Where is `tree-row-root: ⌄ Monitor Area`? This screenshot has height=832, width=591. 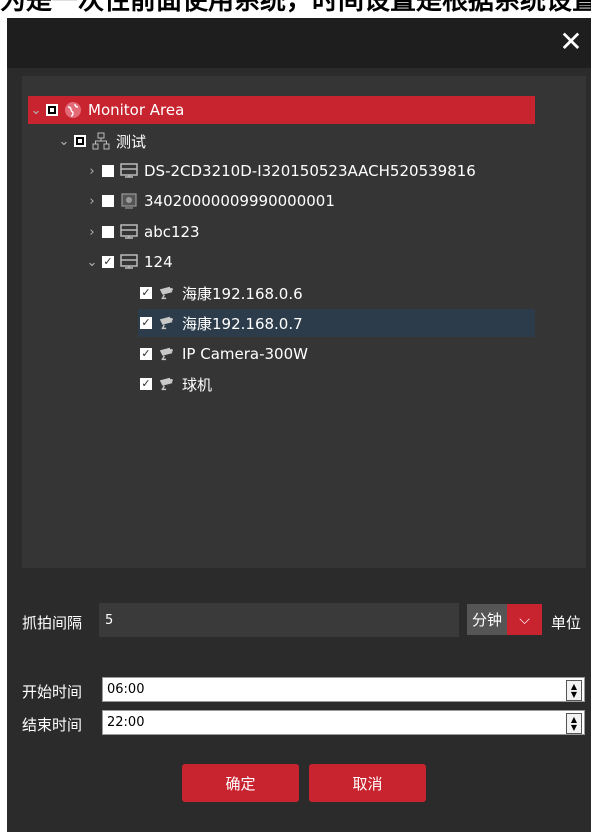
tree-row-root: ⌄ Monitor Area is located at coordinates (281, 110).